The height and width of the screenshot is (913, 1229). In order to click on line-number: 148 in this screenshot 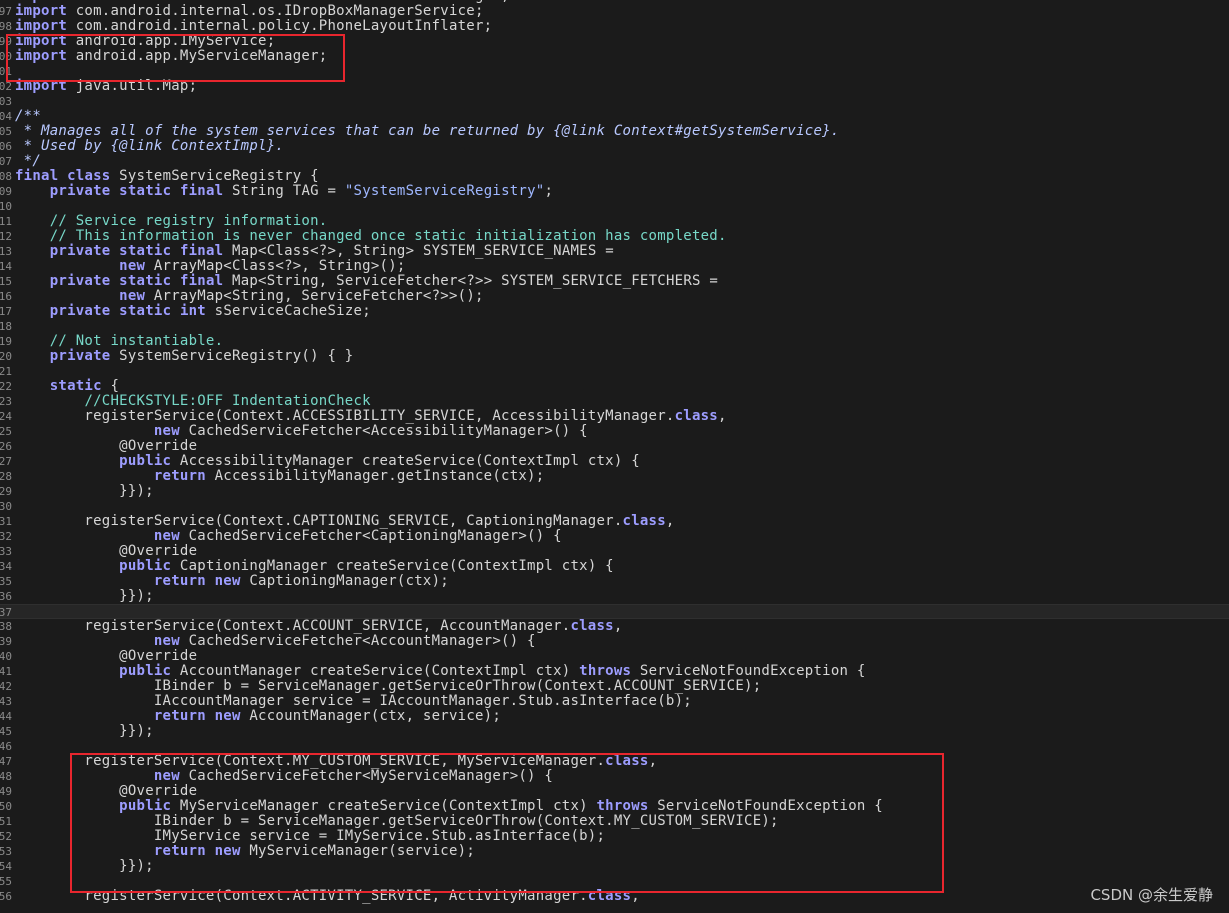, I will do `click(6, 776)`.